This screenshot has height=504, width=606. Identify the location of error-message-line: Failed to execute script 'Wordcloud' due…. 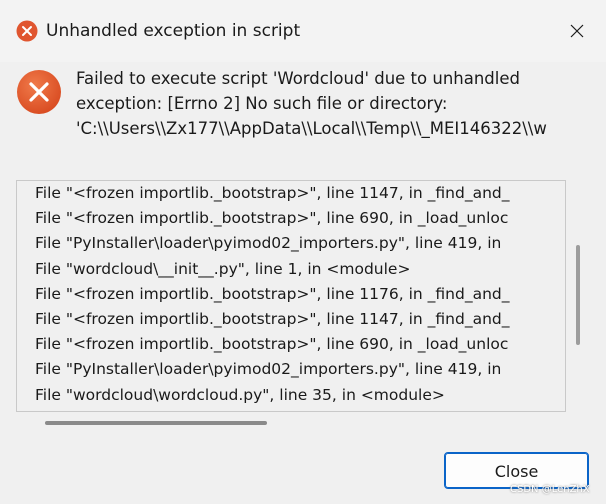
(298, 78).